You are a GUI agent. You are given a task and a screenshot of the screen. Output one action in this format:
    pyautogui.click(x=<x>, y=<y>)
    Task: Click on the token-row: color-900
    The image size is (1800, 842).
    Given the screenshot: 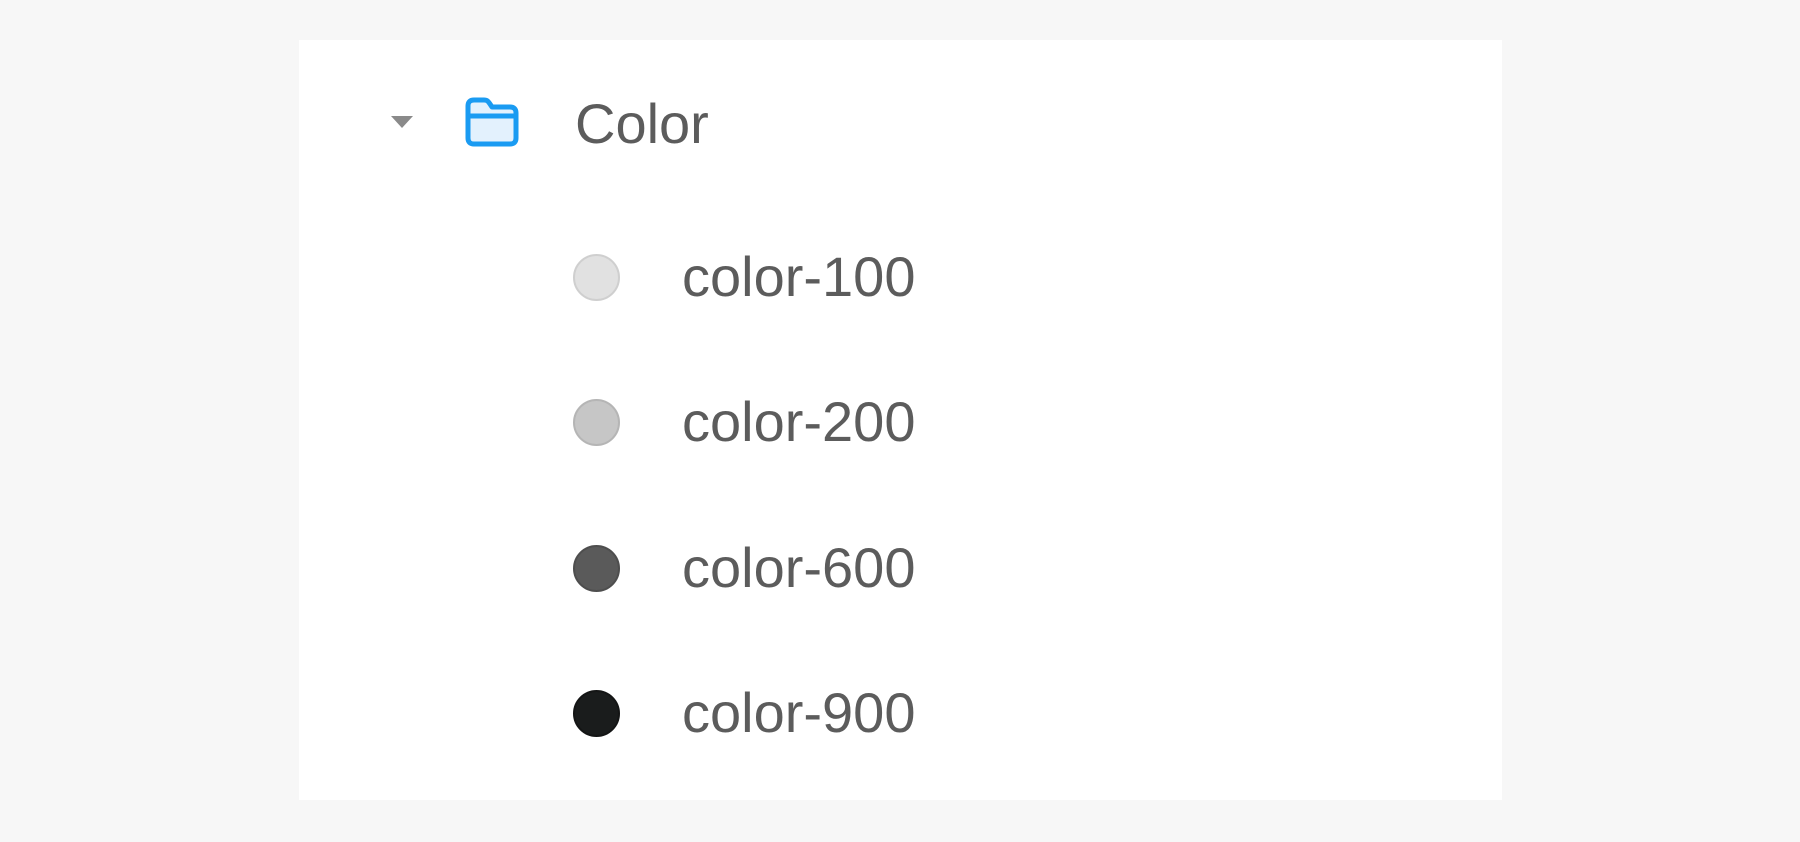 What is the action you would take?
    pyautogui.click(x=900, y=716)
    